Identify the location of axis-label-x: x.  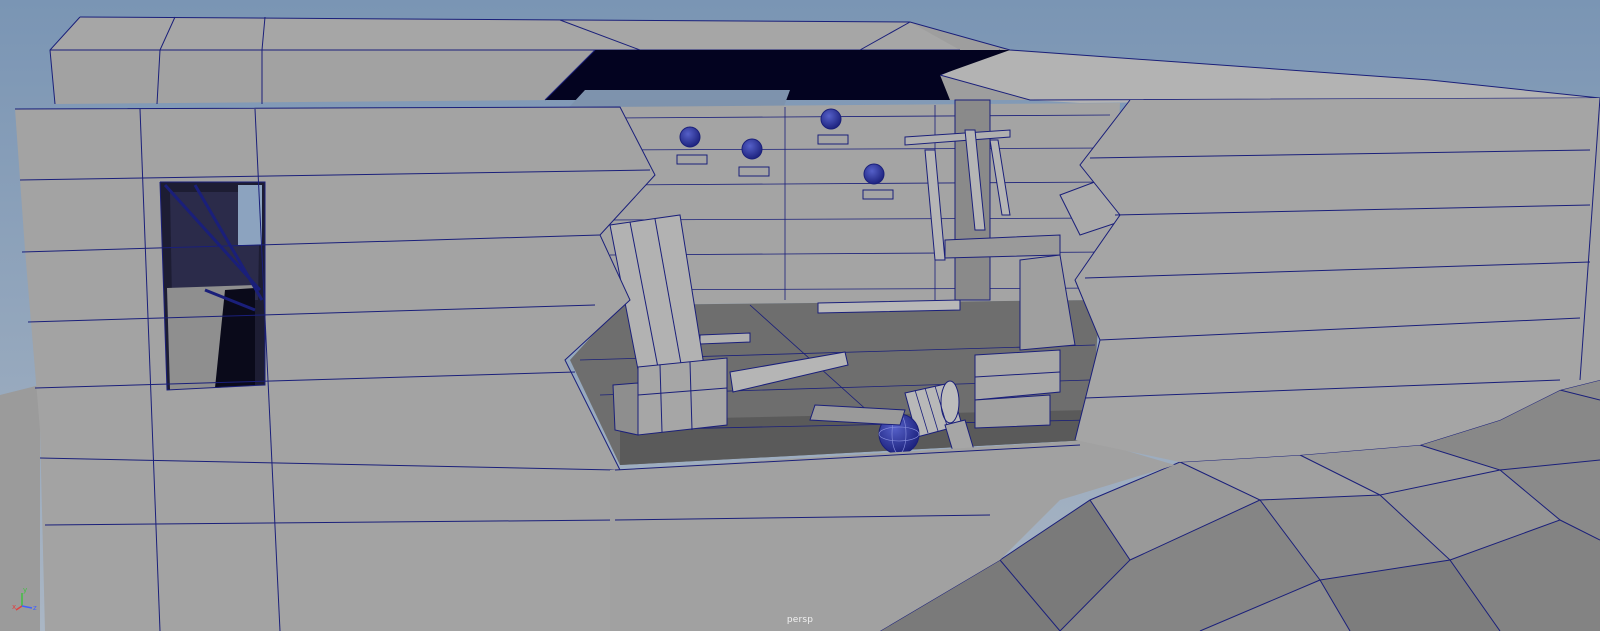
(14, 607).